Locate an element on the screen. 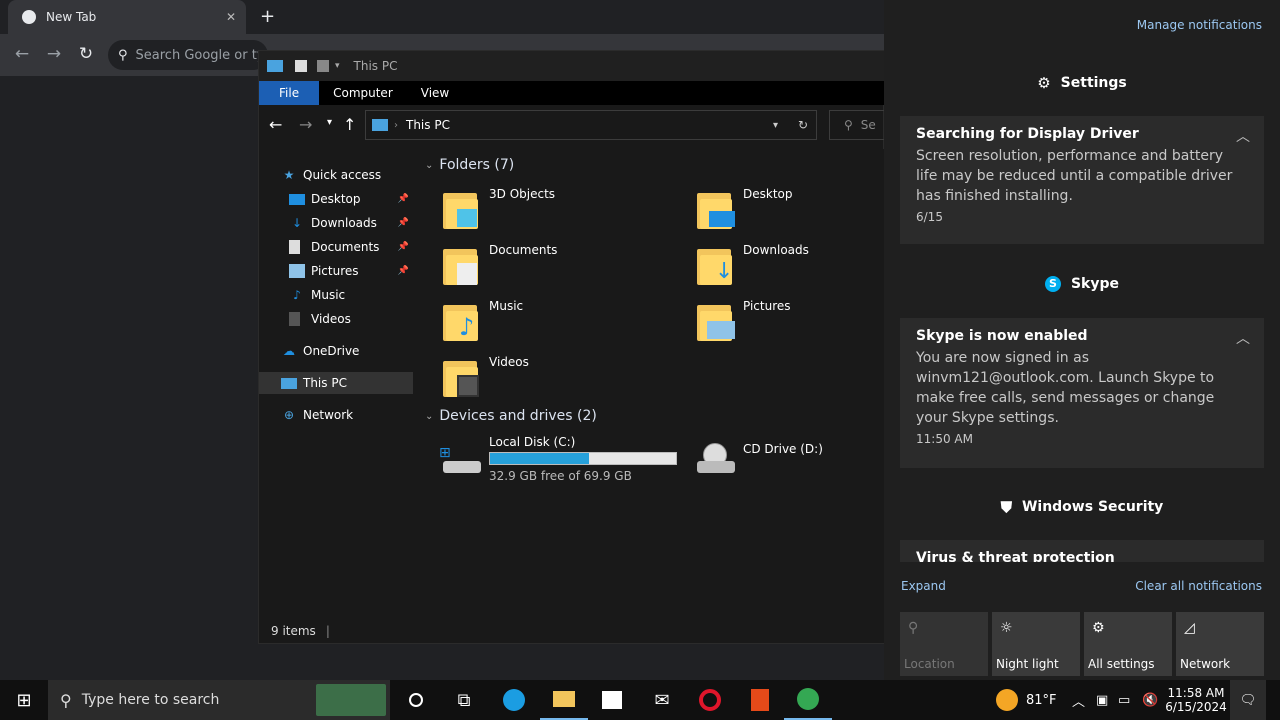  up-button: ↑ is located at coordinates (349, 124).